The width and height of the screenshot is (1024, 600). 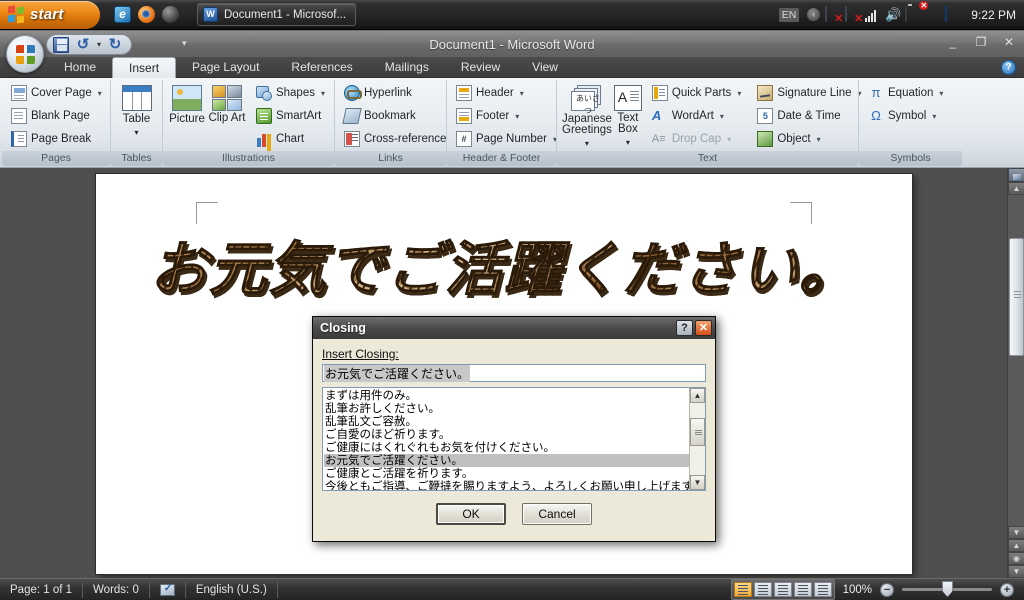 I want to click on signature-line-button: Signature Line ▾, so click(x=809, y=93).